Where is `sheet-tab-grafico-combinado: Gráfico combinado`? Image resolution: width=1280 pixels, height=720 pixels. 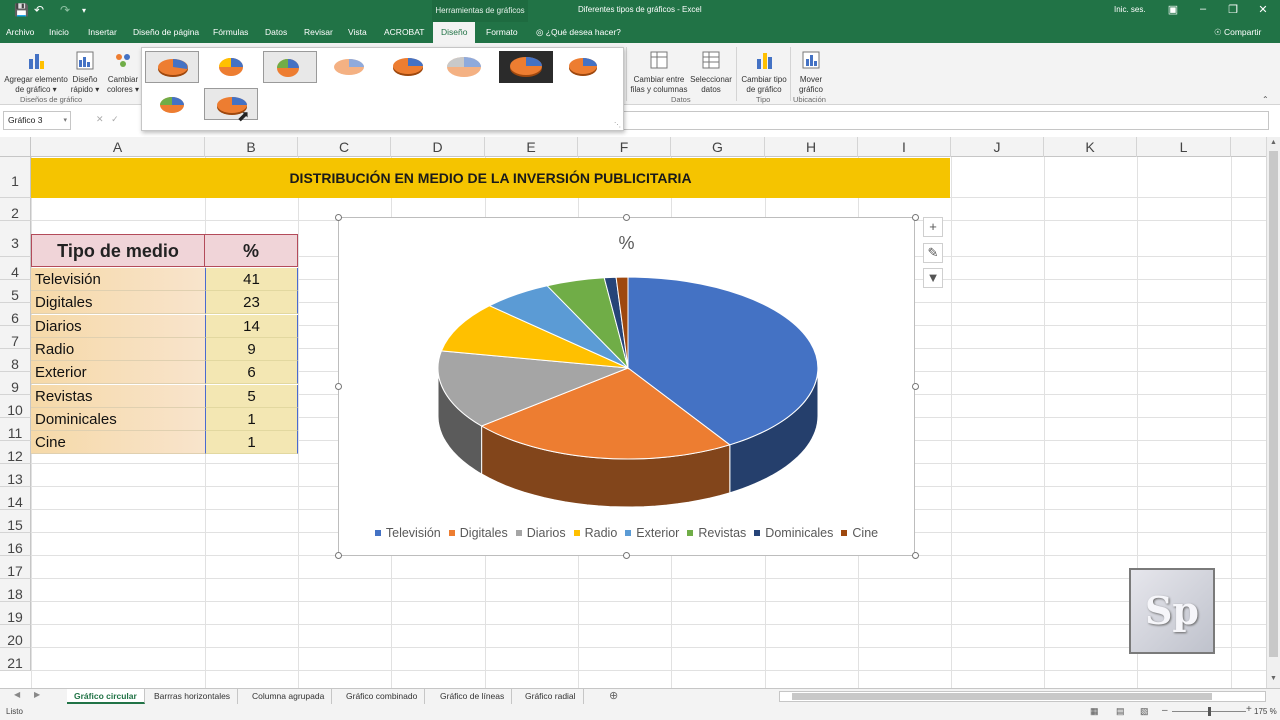
sheet-tab-grafico-combinado: Gráfico combinado is located at coordinates (382, 696).